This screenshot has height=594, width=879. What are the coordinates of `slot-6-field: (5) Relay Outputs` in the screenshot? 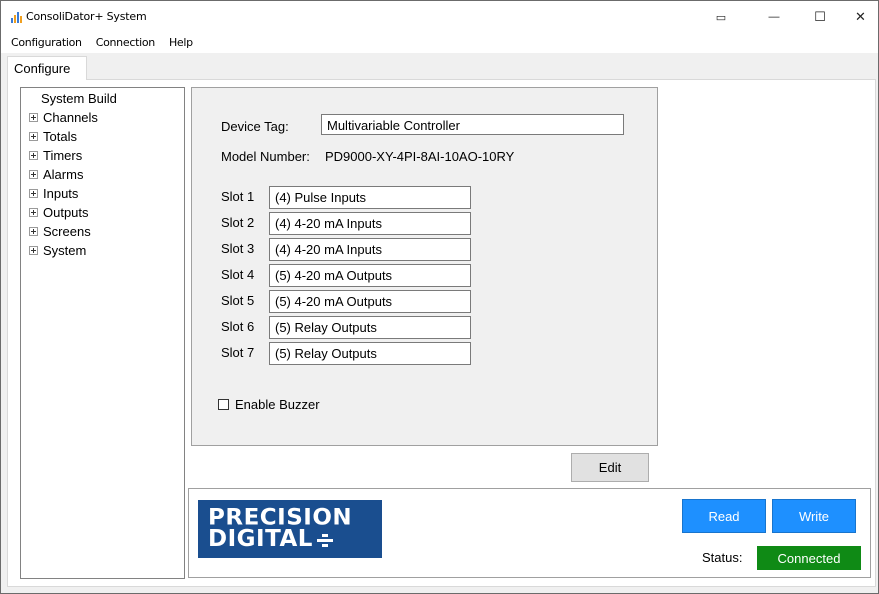 It's located at (370, 327).